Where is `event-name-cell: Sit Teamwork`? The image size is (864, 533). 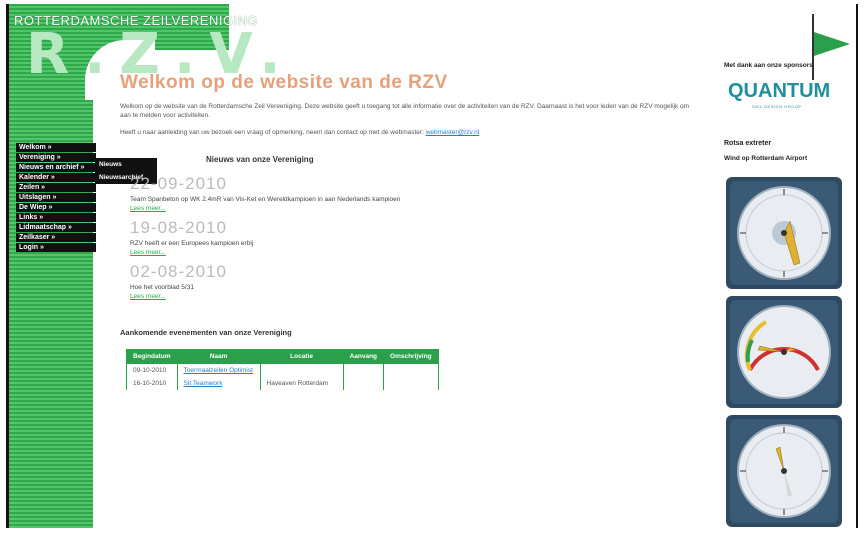 event-name-cell: Sit Teamwork is located at coordinates (218, 383).